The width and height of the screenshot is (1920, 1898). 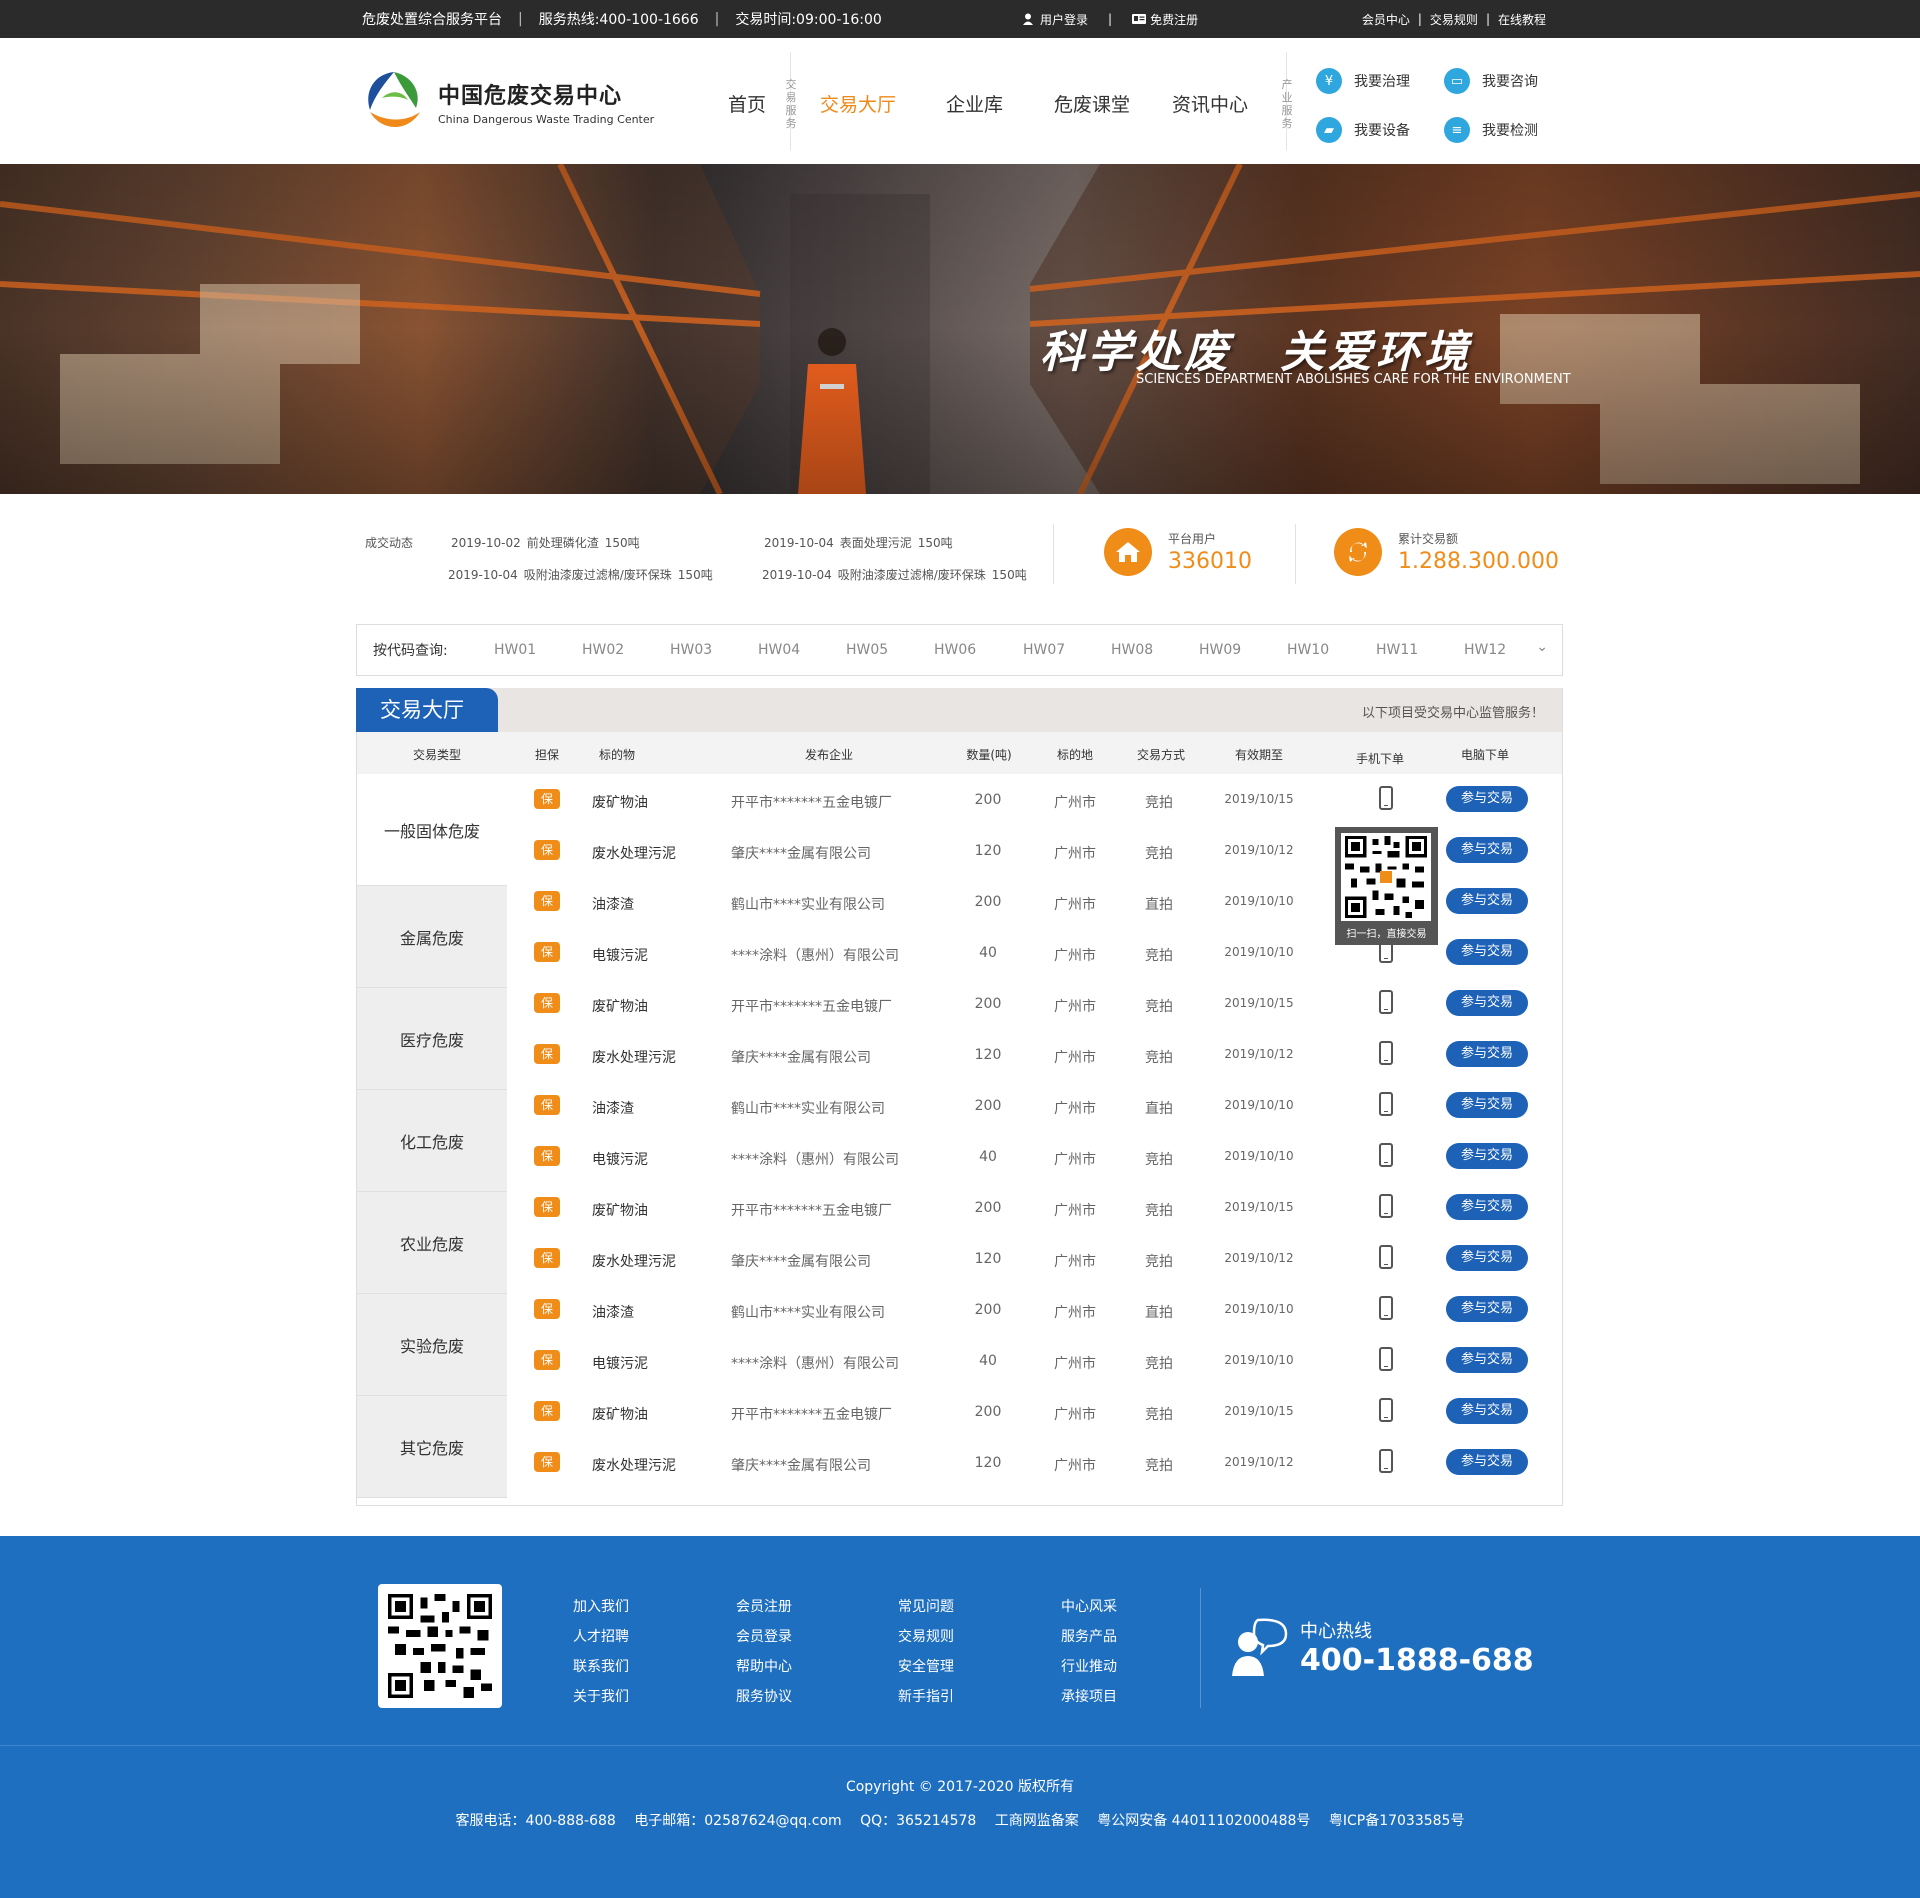 I want to click on service-equipment: ▰ 我要设备, so click(x=1363, y=130).